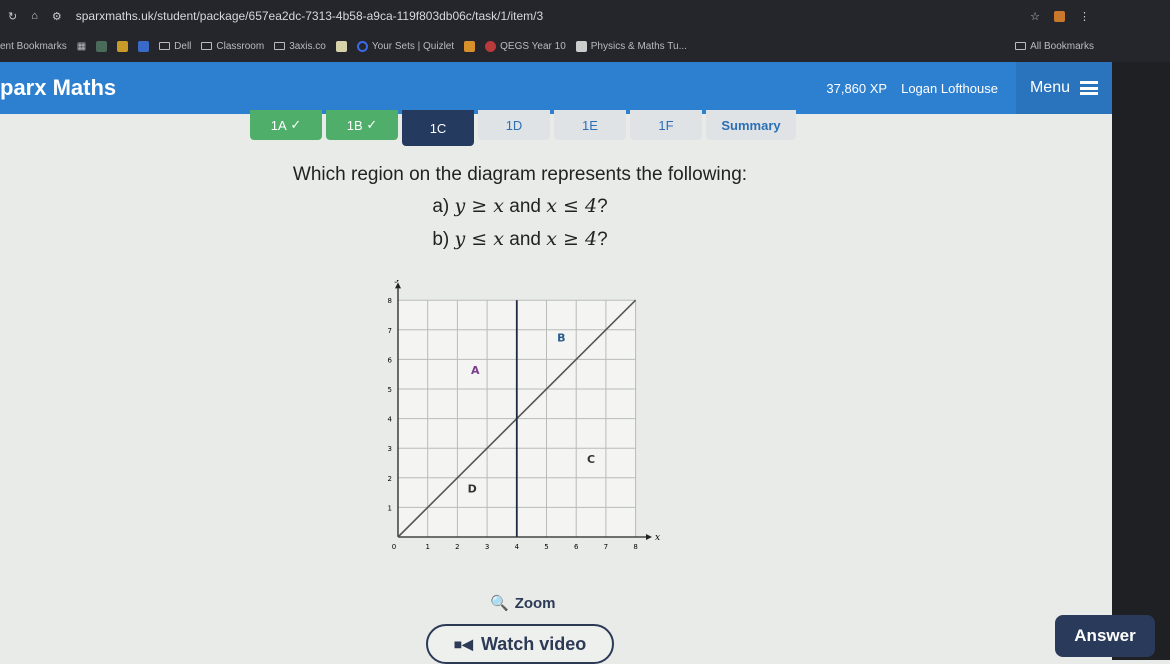 This screenshot has width=1170, height=664. I want to click on watch-video-button: ■◀ Watch video, so click(520, 644).